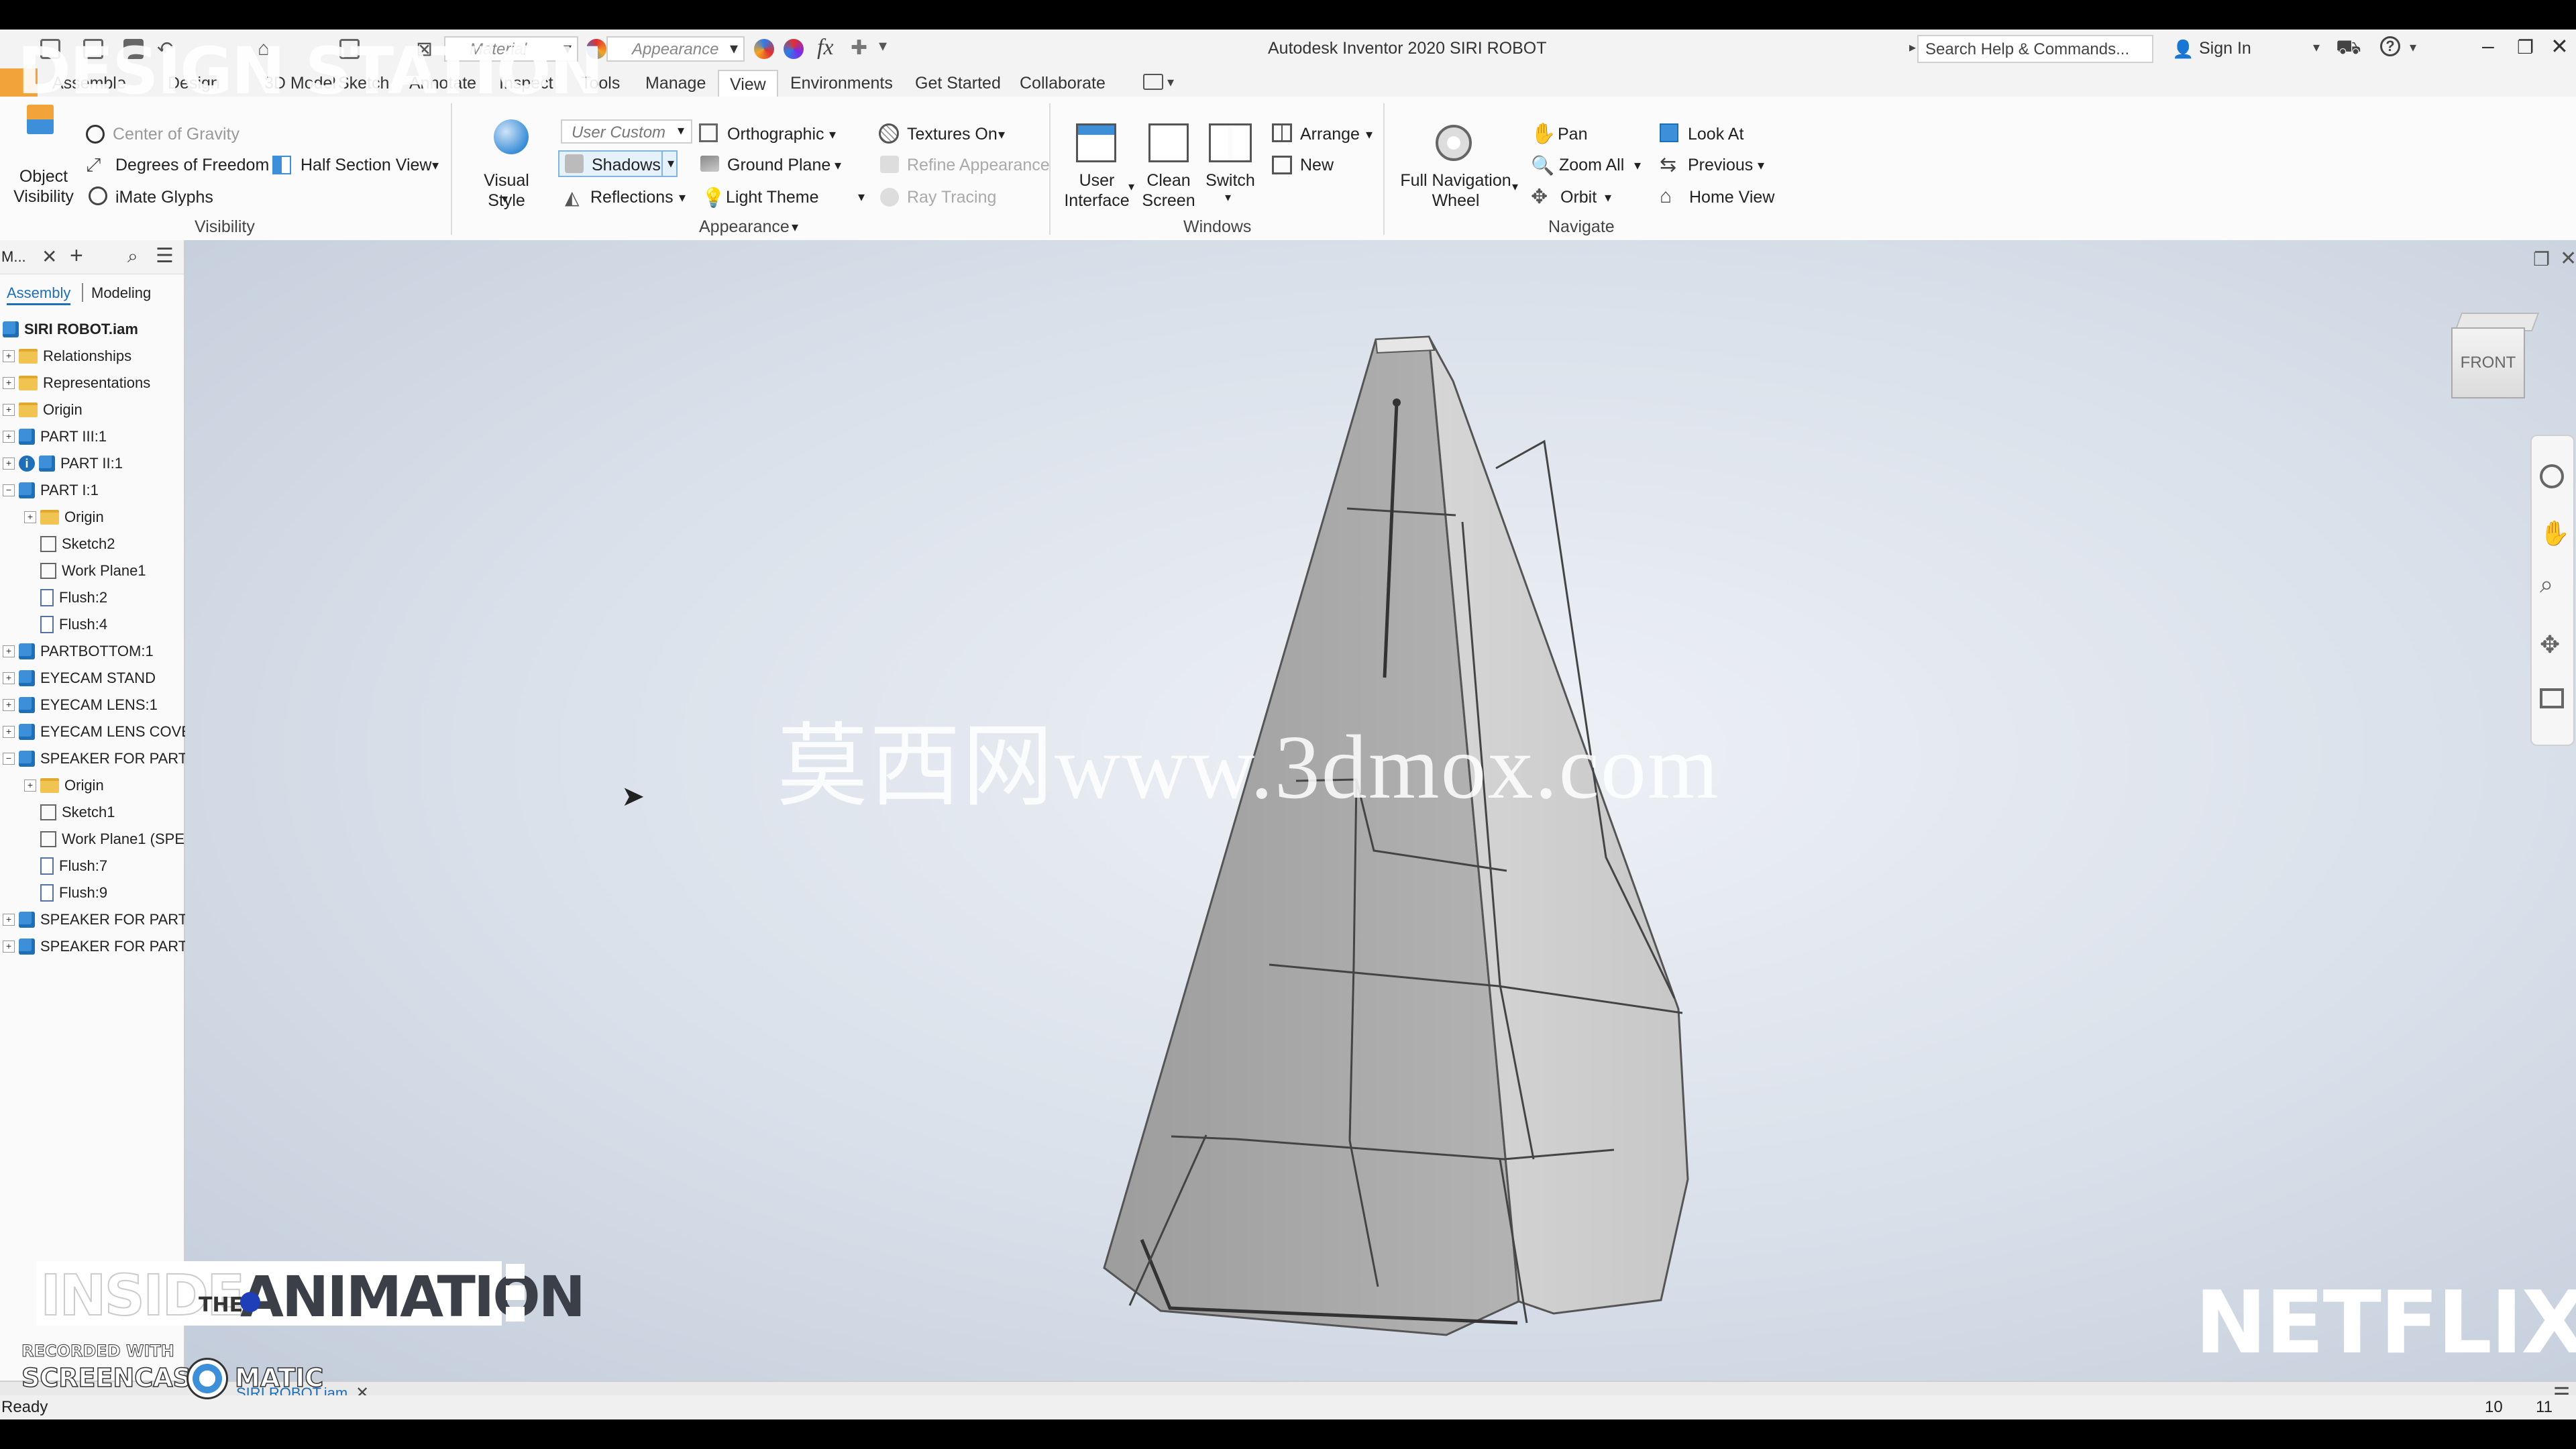  What do you see at coordinates (778, 165) in the screenshot?
I see `ground-plane-label: Ground Plane` at bounding box center [778, 165].